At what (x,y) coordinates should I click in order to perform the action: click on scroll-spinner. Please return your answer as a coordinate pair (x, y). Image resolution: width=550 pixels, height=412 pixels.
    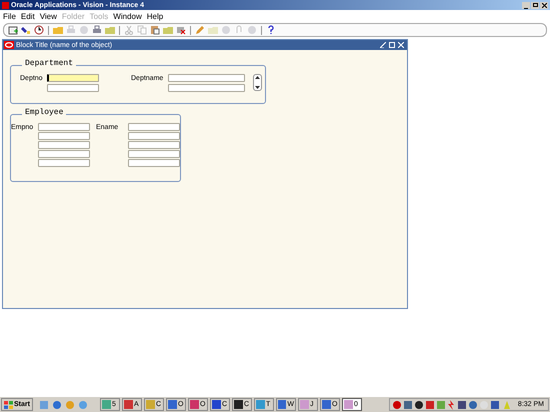
    Looking at the image, I should click on (257, 82).